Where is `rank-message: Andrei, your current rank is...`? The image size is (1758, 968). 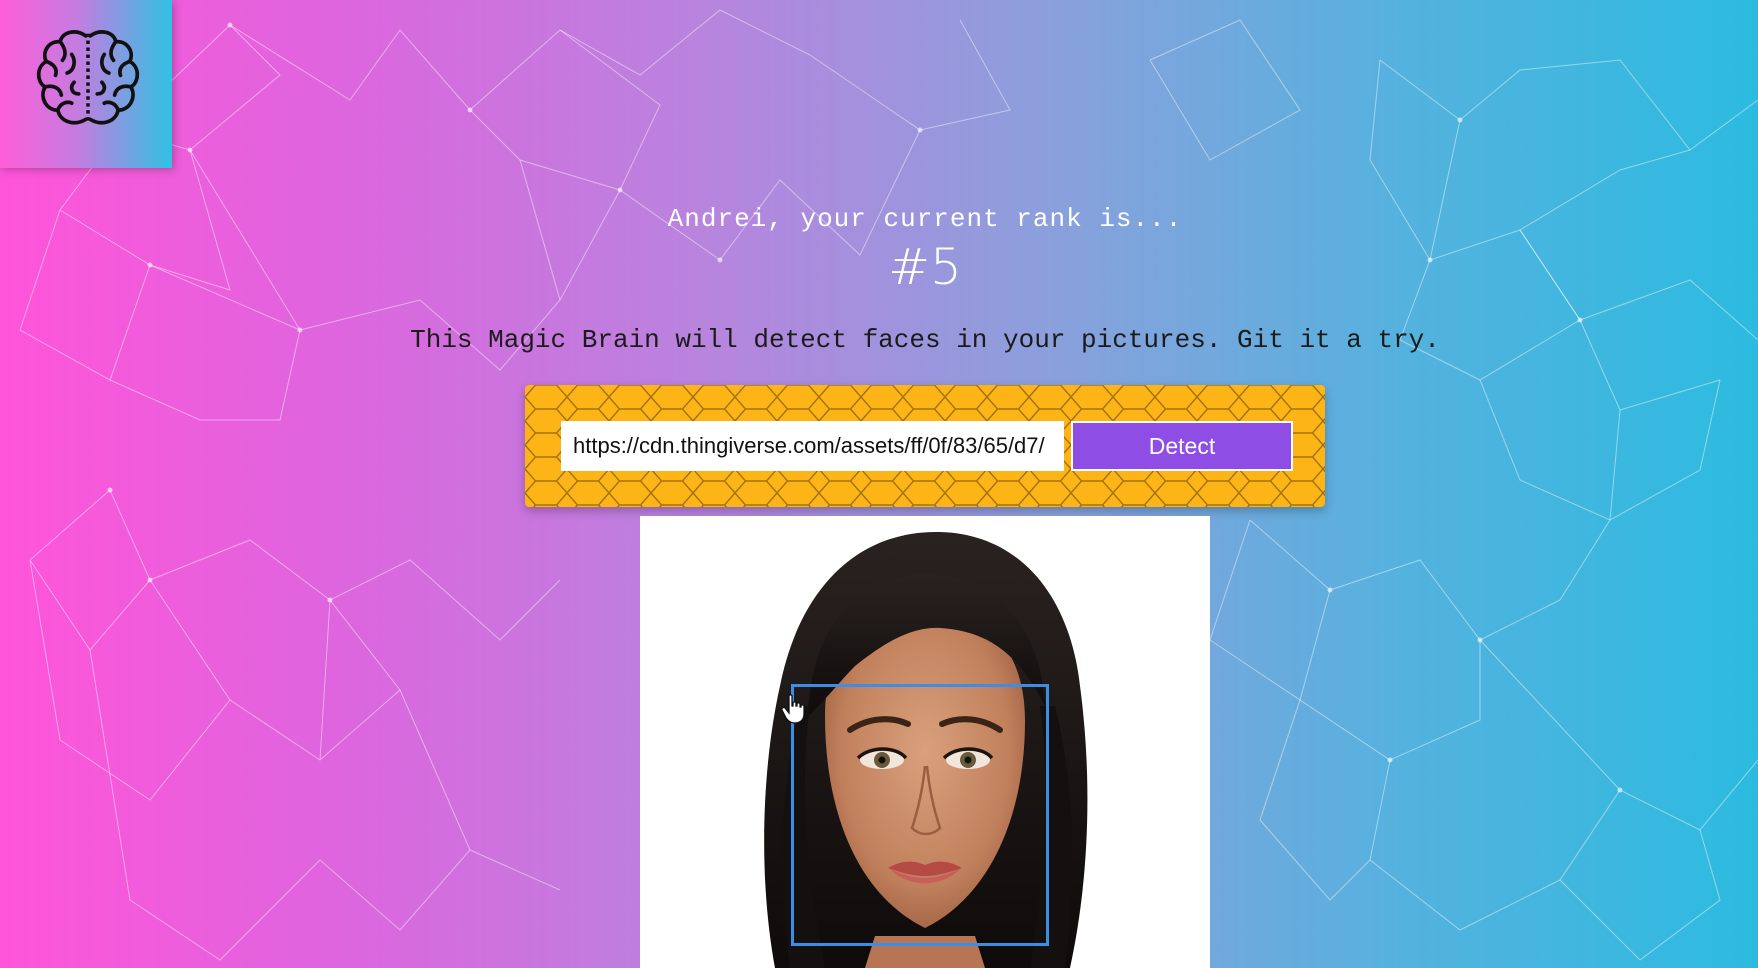
rank-message: Andrei, your current rank is... is located at coordinates (925, 219).